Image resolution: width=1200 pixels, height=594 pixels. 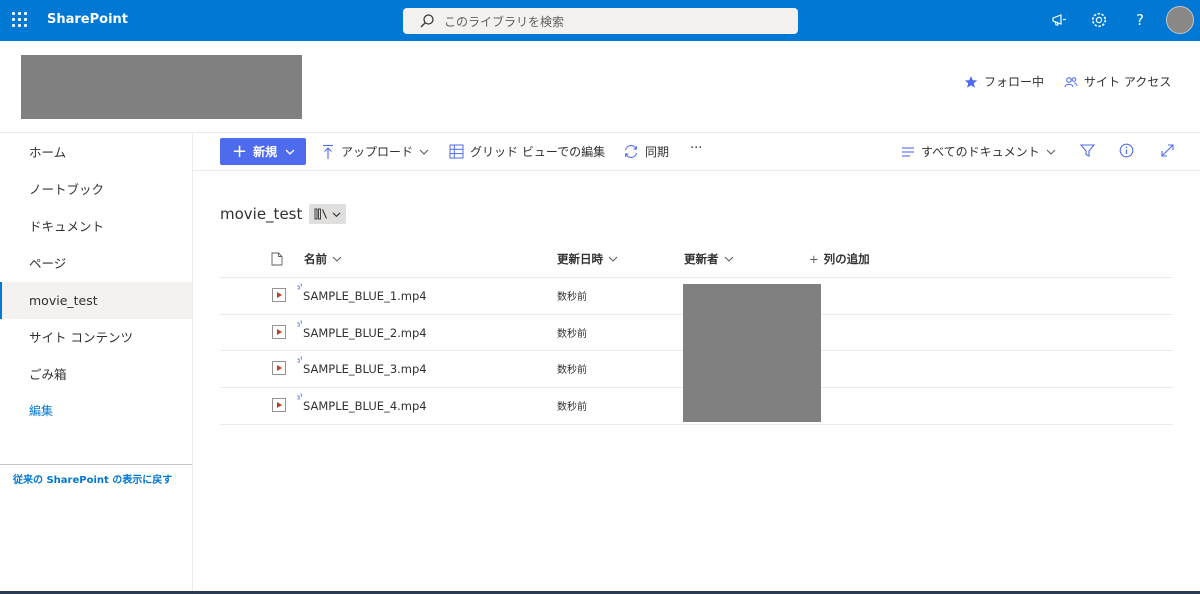 What do you see at coordinates (971, 81) in the screenshot?
I see `star-icon` at bounding box center [971, 81].